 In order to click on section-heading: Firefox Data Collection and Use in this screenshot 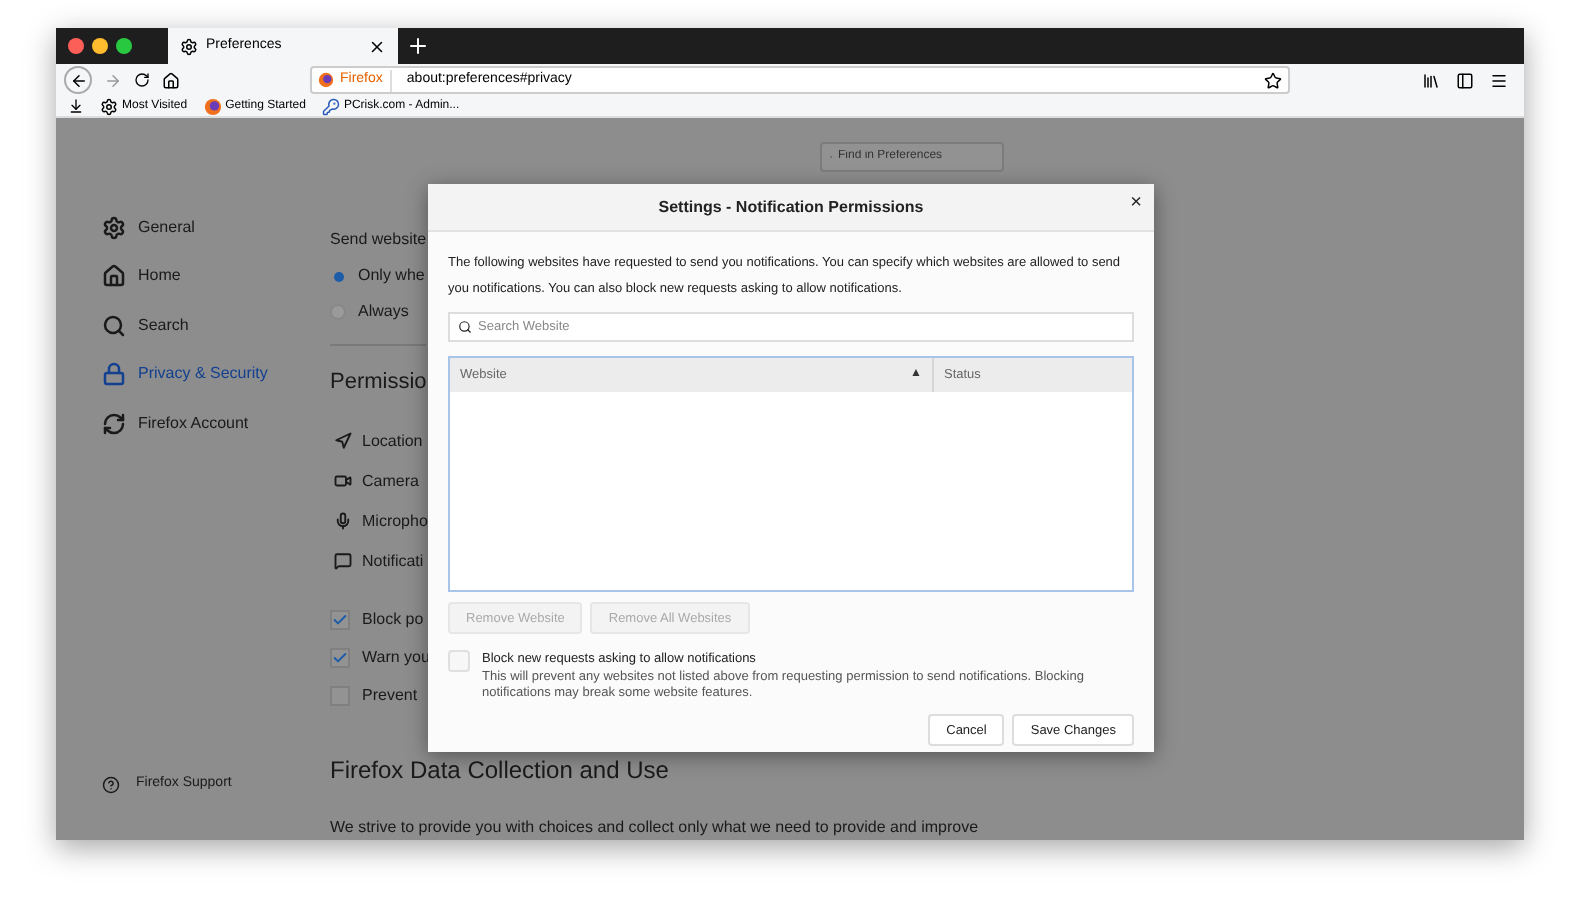, I will do `click(499, 770)`.